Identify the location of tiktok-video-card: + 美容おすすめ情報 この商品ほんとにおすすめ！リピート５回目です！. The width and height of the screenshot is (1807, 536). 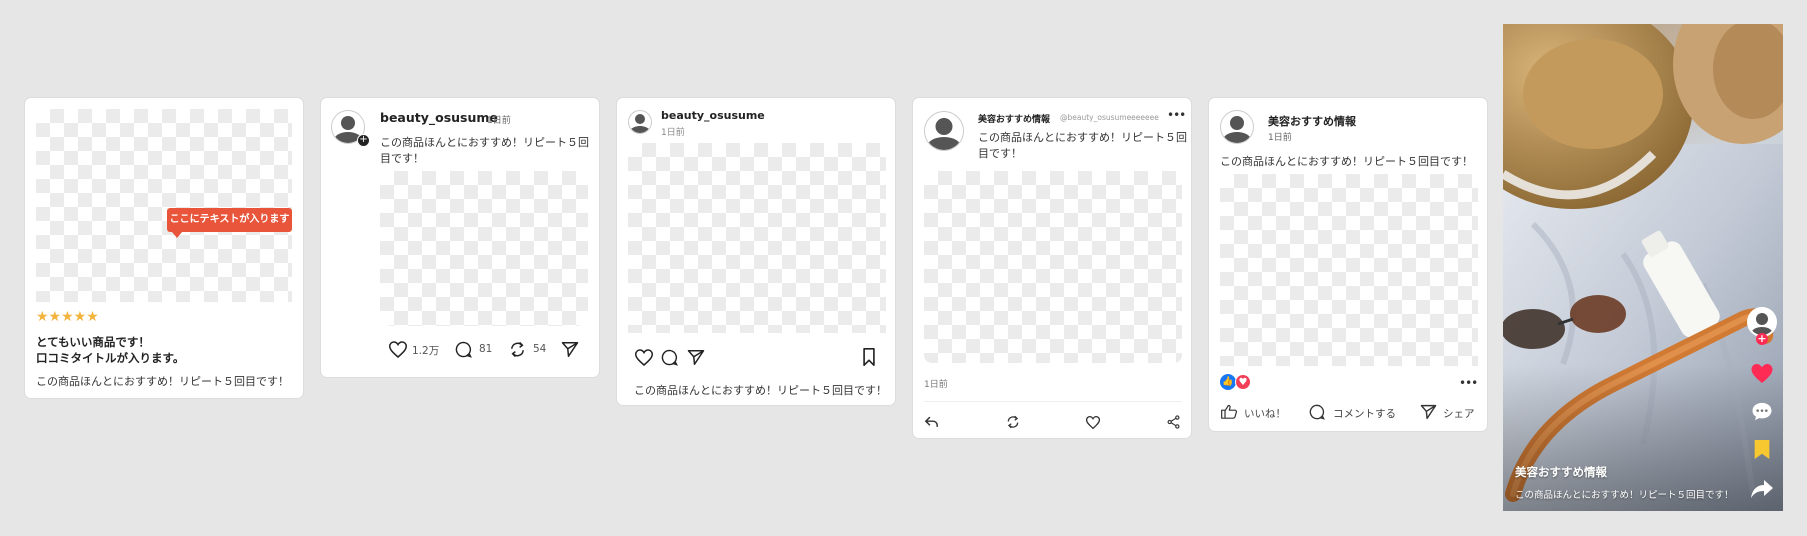
(1643, 267).